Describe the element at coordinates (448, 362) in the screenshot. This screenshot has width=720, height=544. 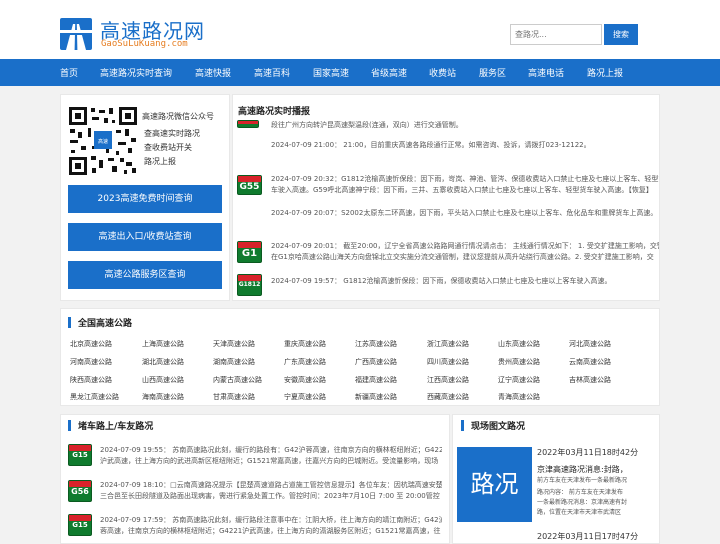
I see `highway-link: 四川高速公路` at that location.